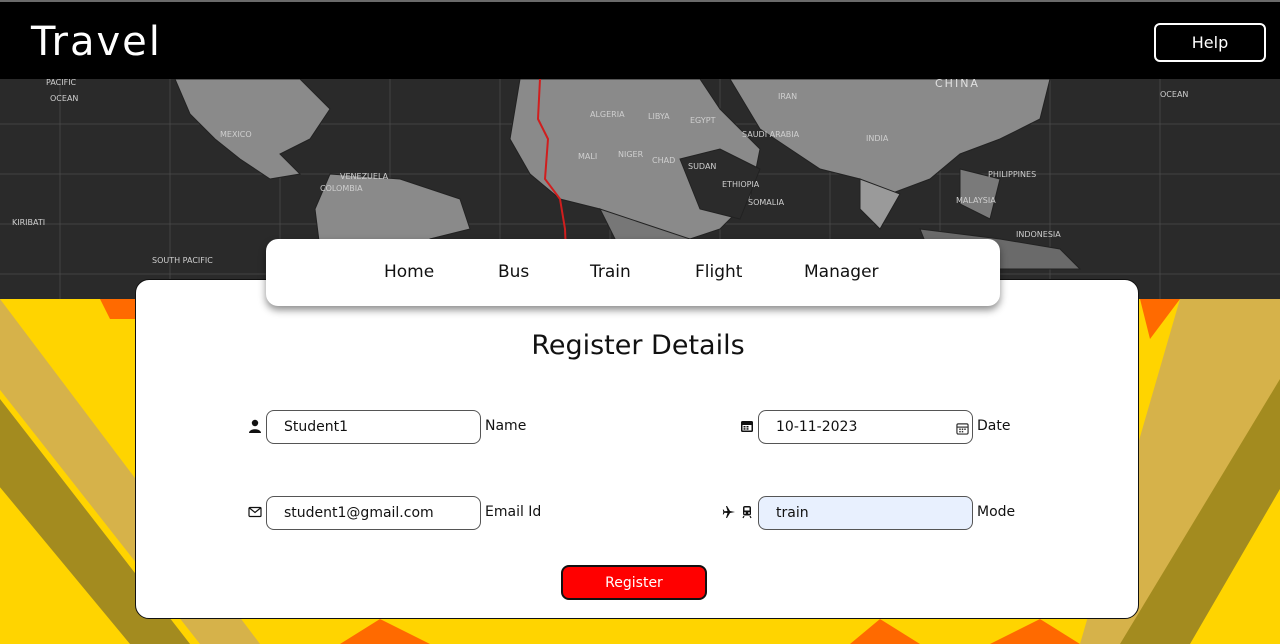  Describe the element at coordinates (994, 426) in the screenshot. I see `date-label: Date` at that location.